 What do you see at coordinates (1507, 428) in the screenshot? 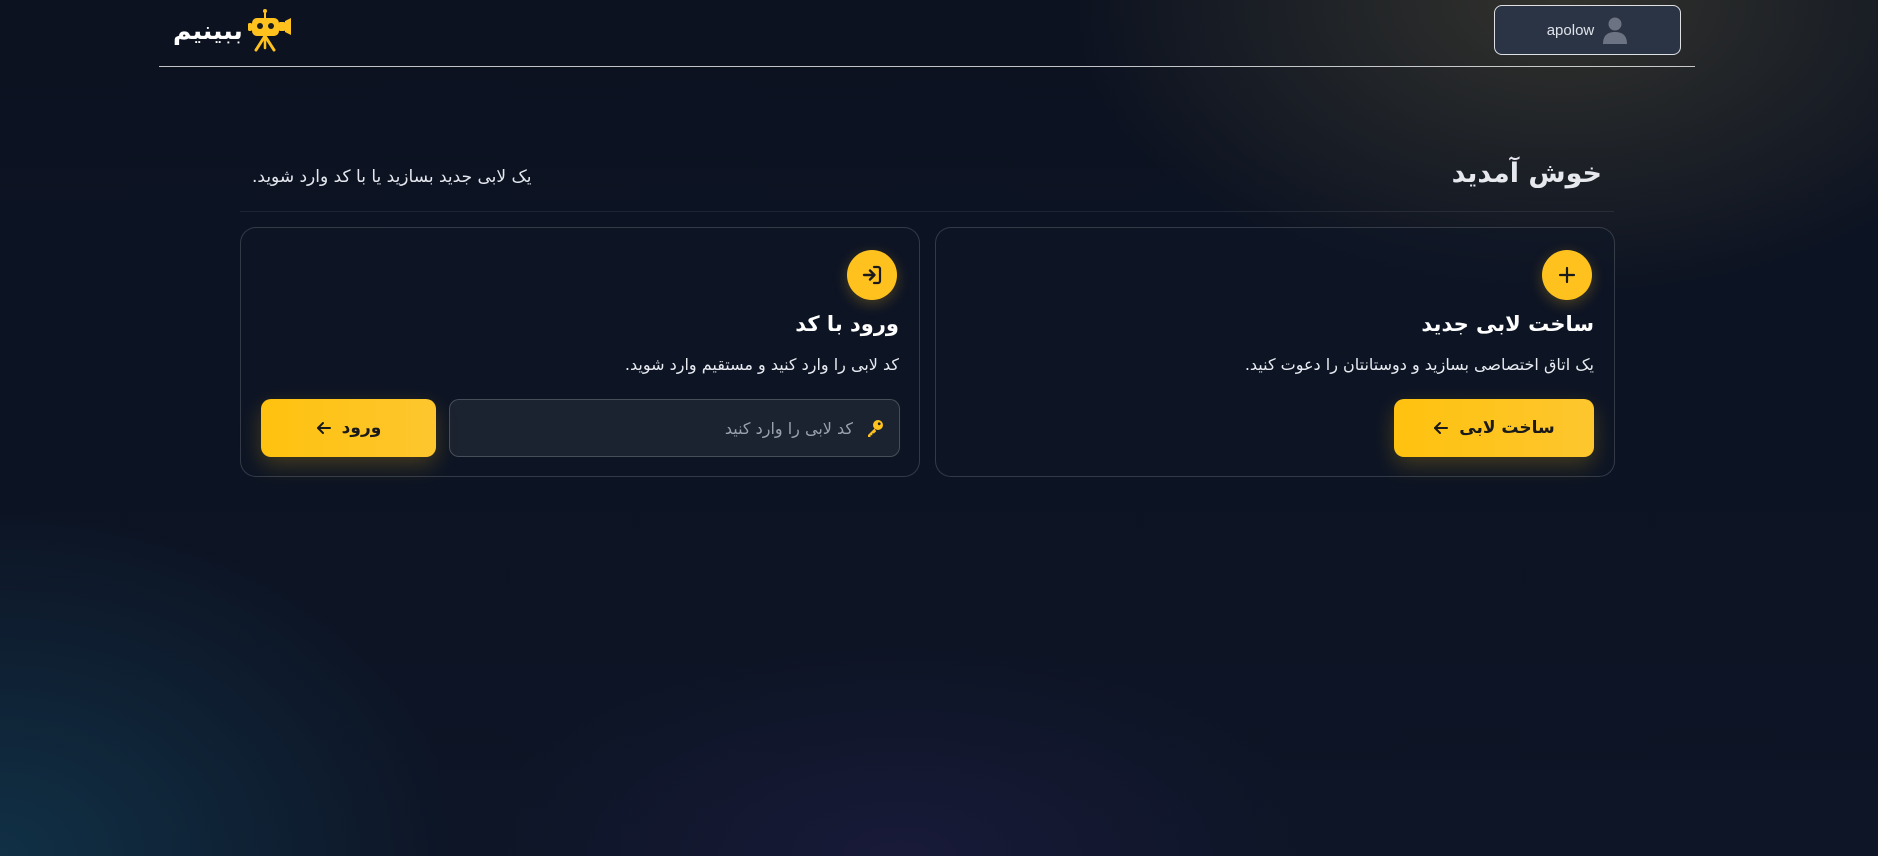
I see `create-lobby-button-label: ساخت لابی` at bounding box center [1507, 428].